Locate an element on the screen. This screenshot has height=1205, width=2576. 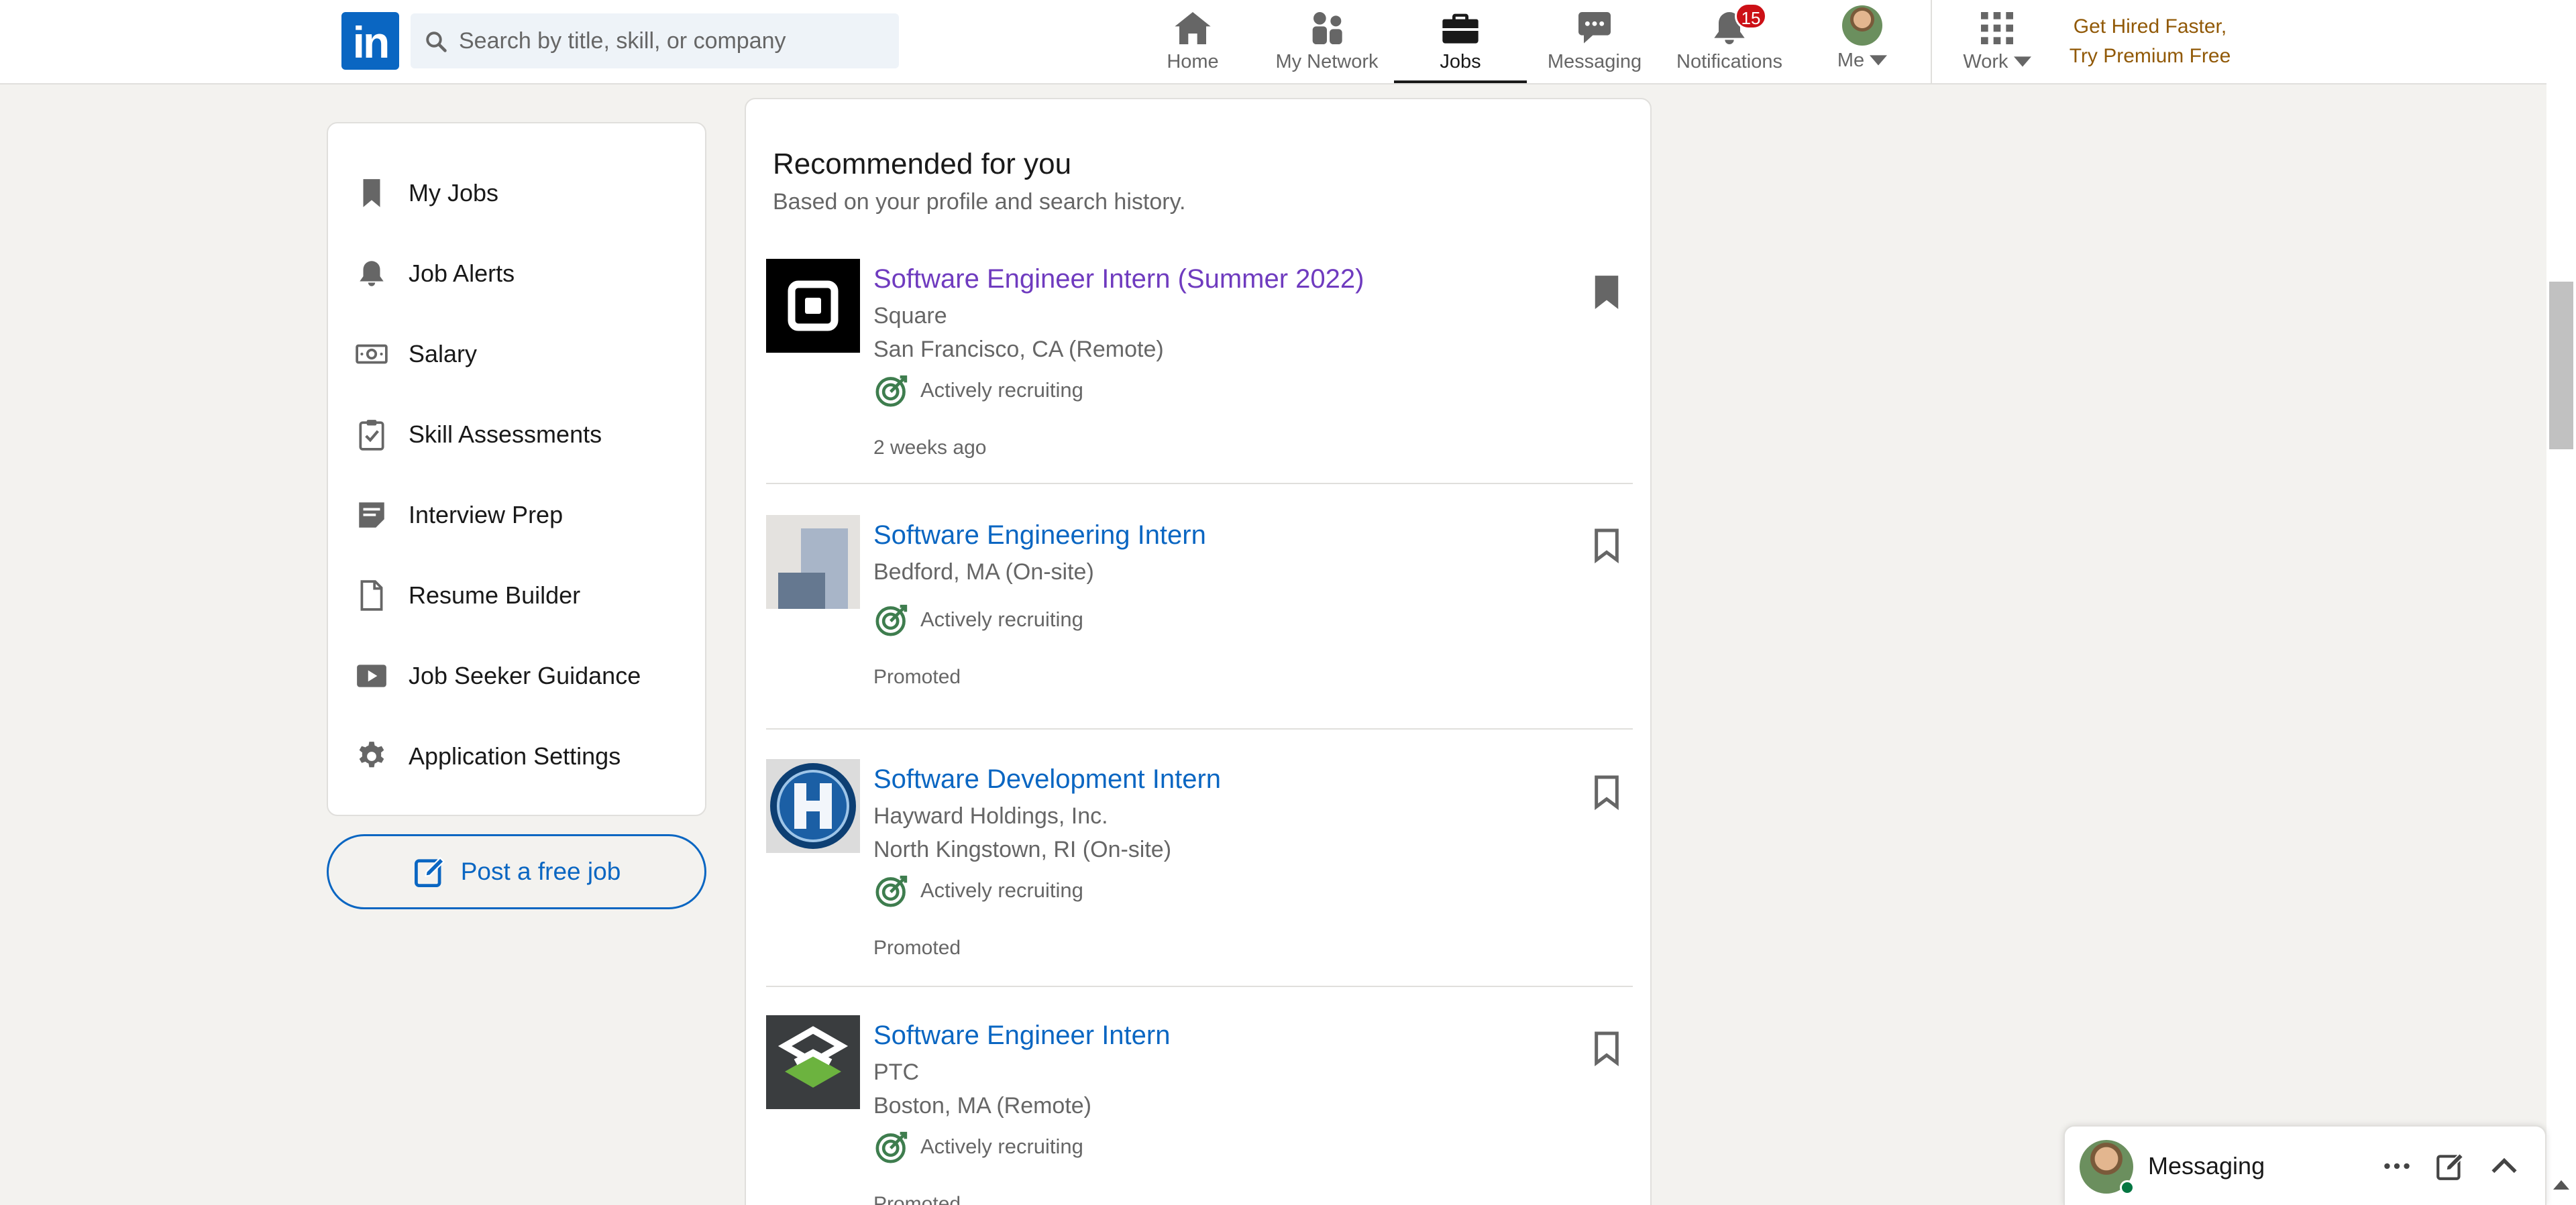
premium-link: Get Hired Faster, Try Premium Free is located at coordinates (2150, 41).